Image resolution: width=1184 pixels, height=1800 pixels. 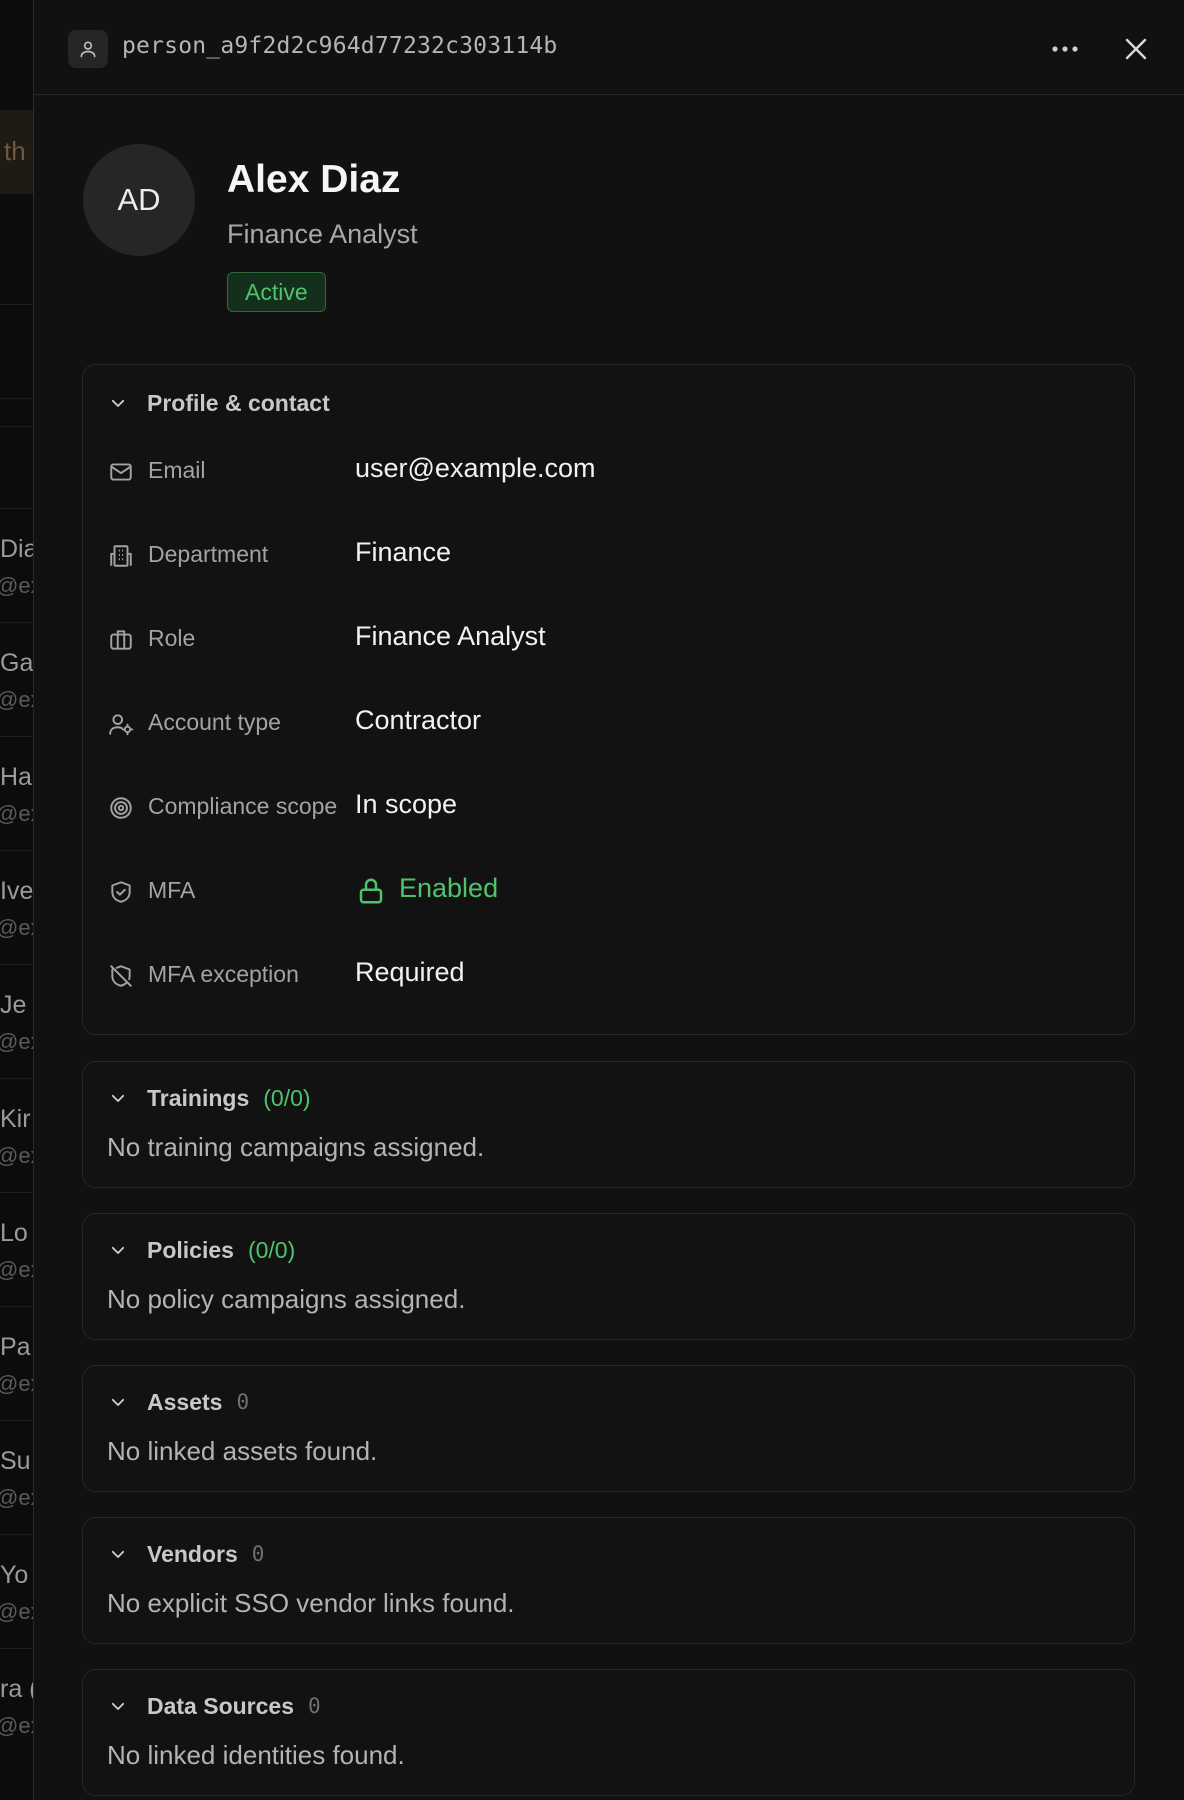 I want to click on field-role: Role Finance Analyst, so click(x=607, y=639).